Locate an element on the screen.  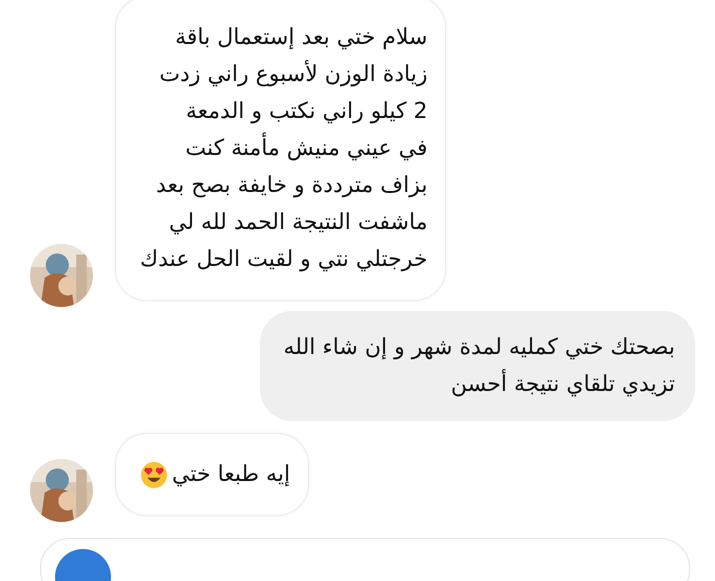
message-text: بصحتك ختي كمليه لمدة شهر و إن شاء الله تزيدي تلقاي نتيجة أحسن is located at coordinates (479, 366).